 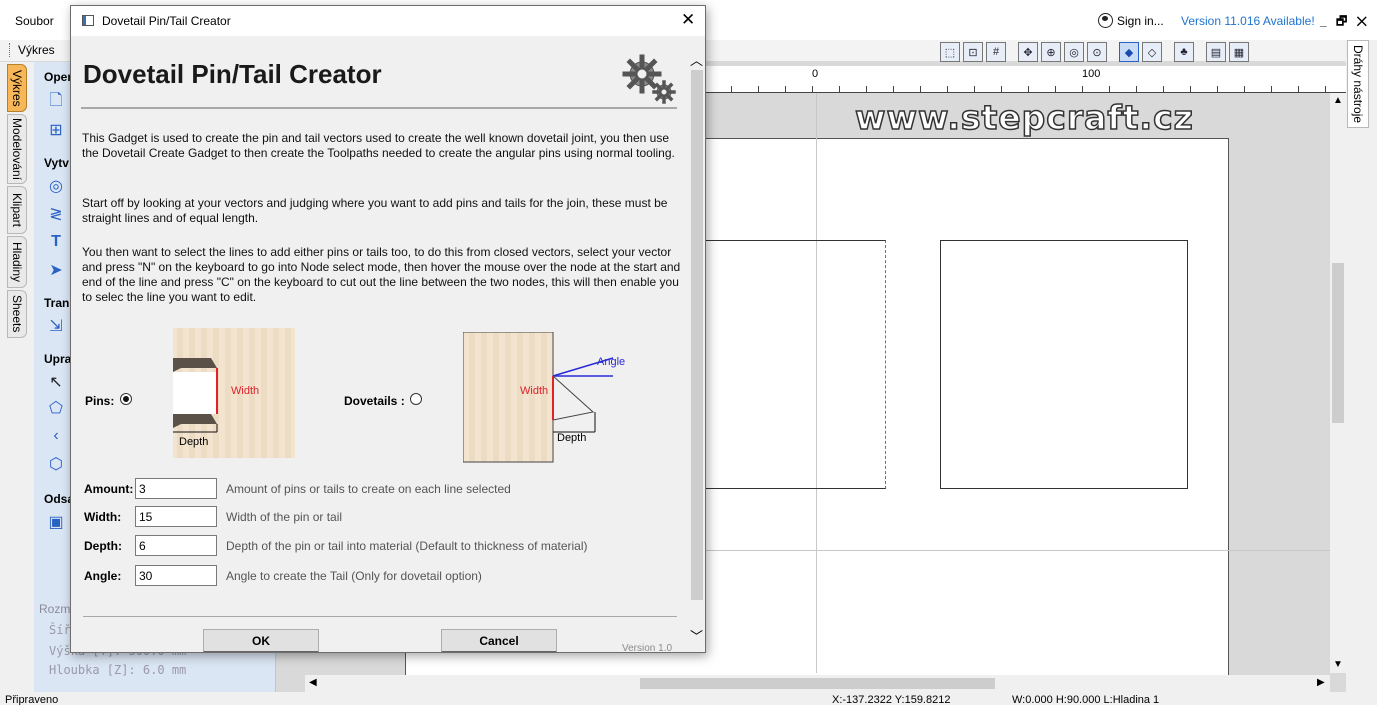 I want to click on panels-icon: ▦, so click(x=1239, y=52).